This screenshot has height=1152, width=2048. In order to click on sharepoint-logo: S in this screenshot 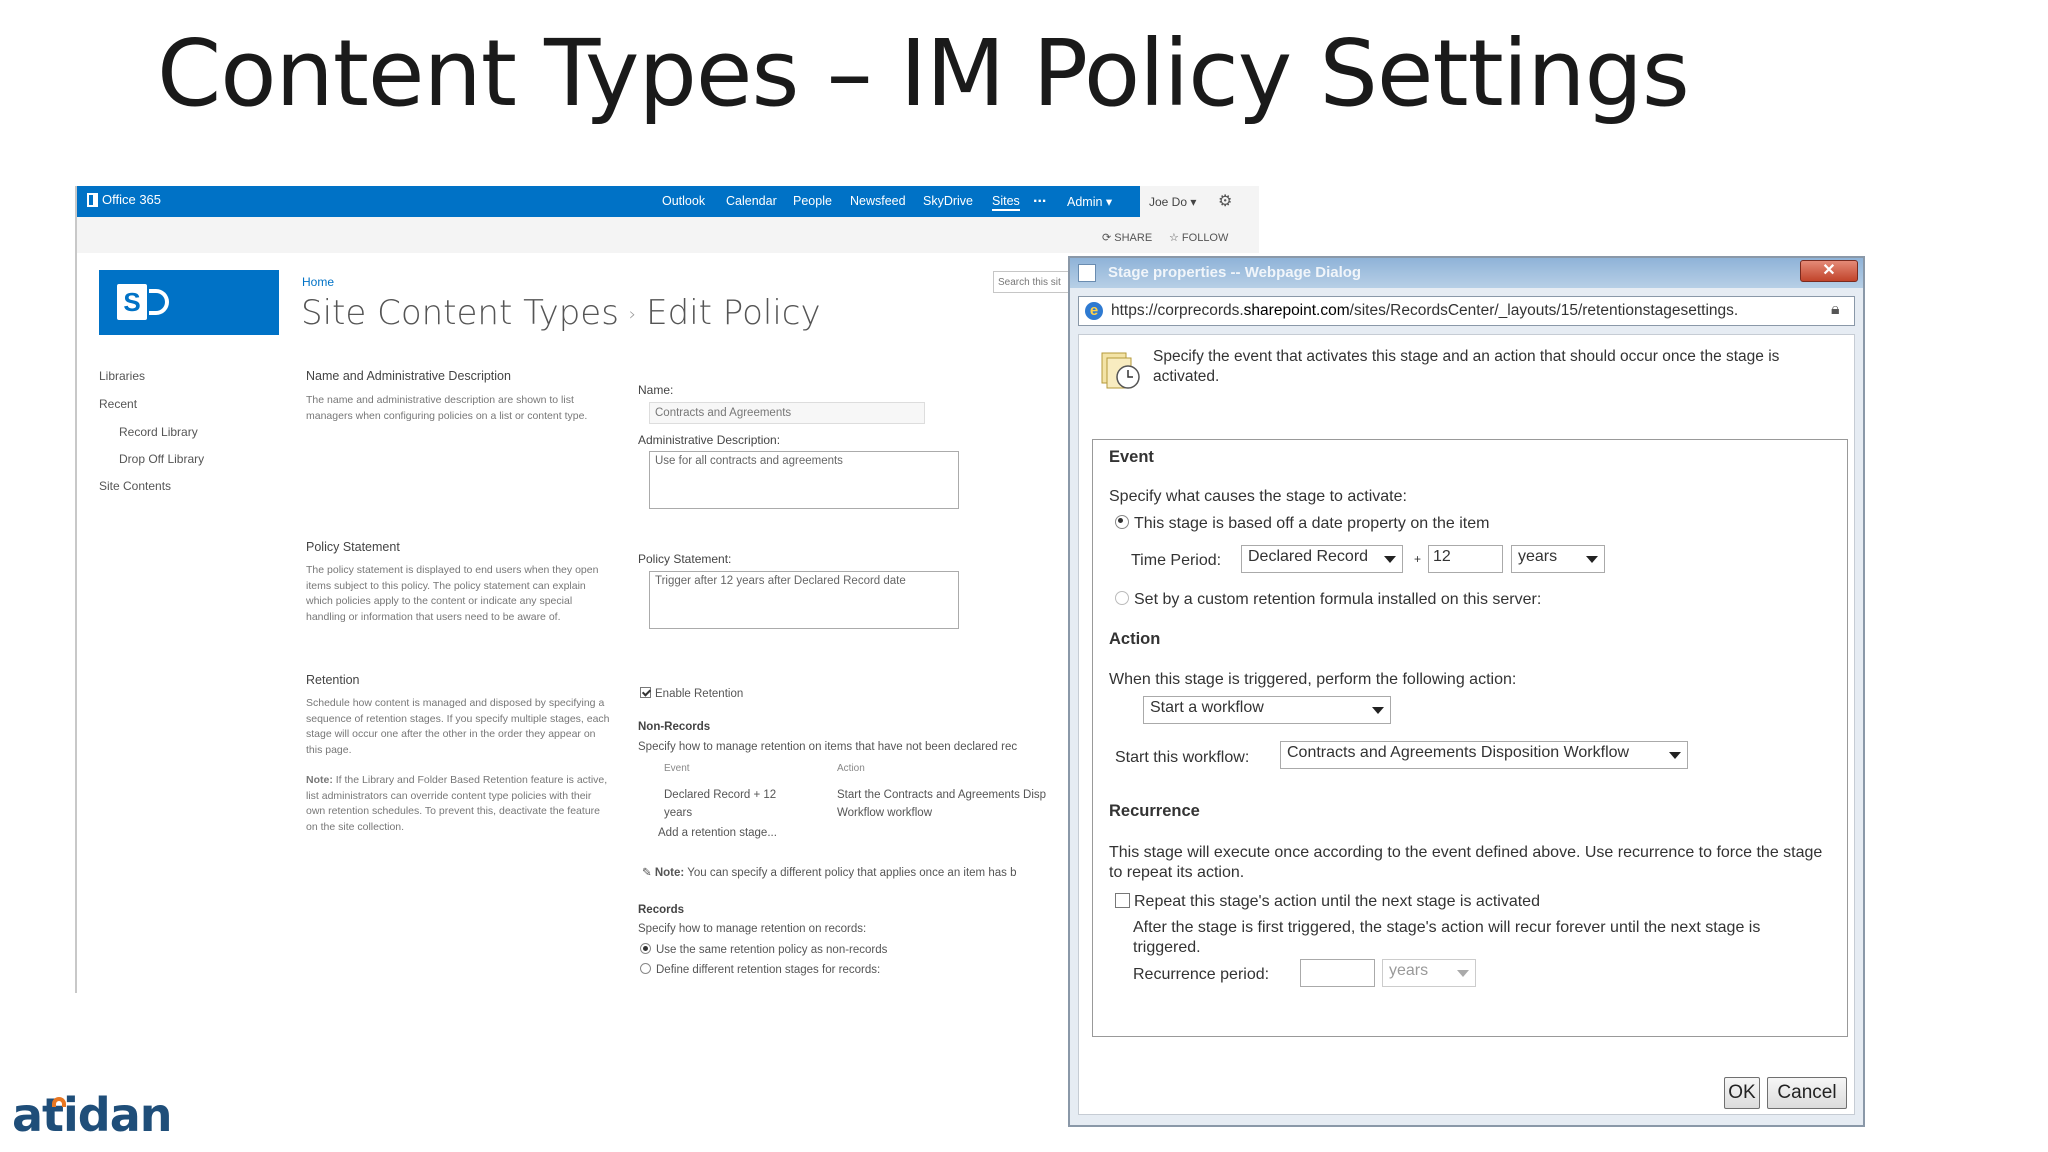, I will do `click(189, 302)`.